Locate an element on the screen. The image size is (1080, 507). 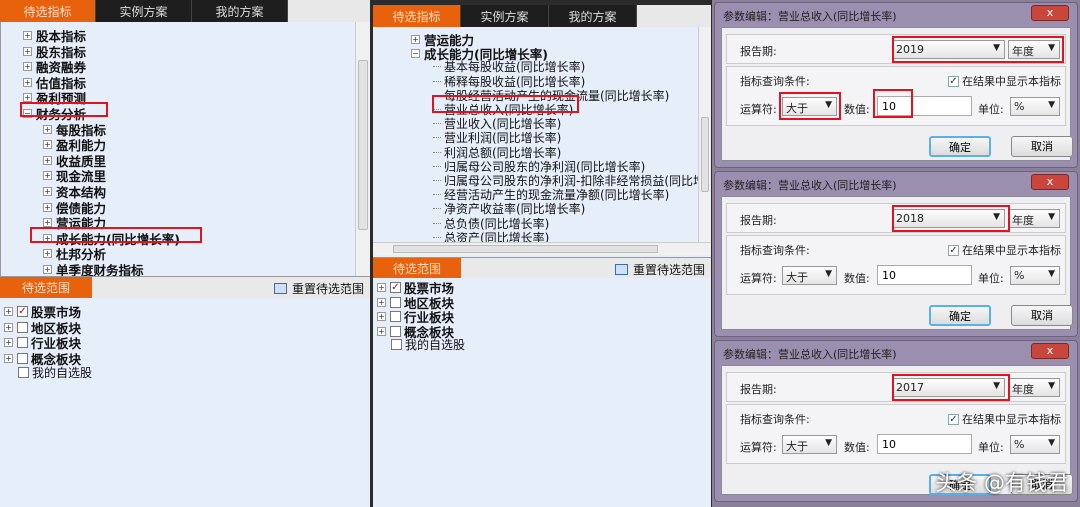
middle-tabs: 待选指标 实例方案 我的方案 is located at coordinates (542, 16).